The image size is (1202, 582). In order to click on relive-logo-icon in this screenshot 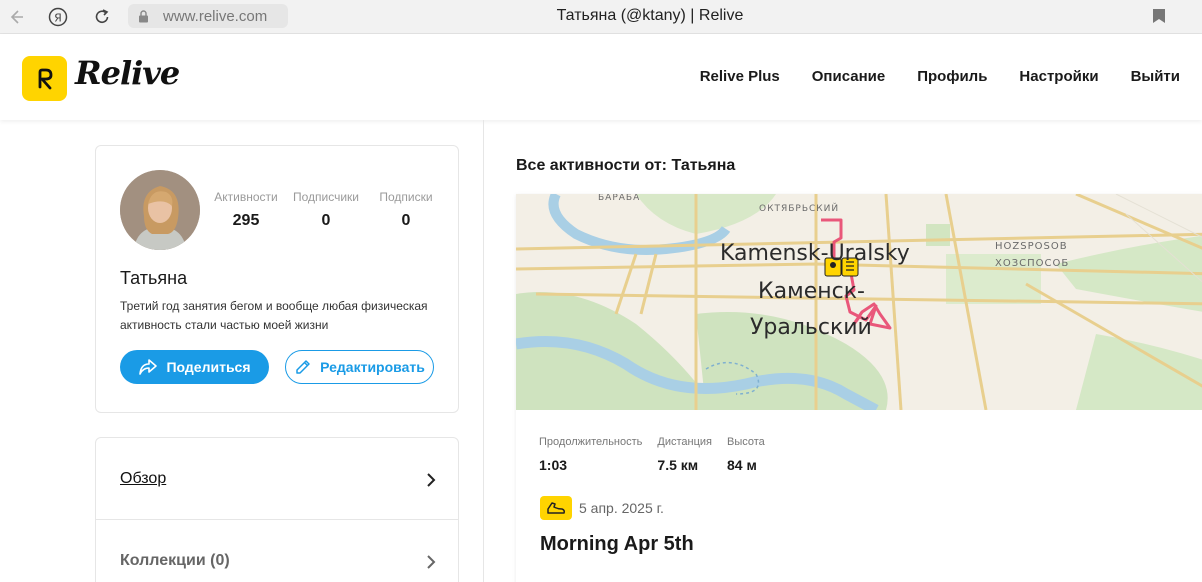, I will do `click(44, 78)`.